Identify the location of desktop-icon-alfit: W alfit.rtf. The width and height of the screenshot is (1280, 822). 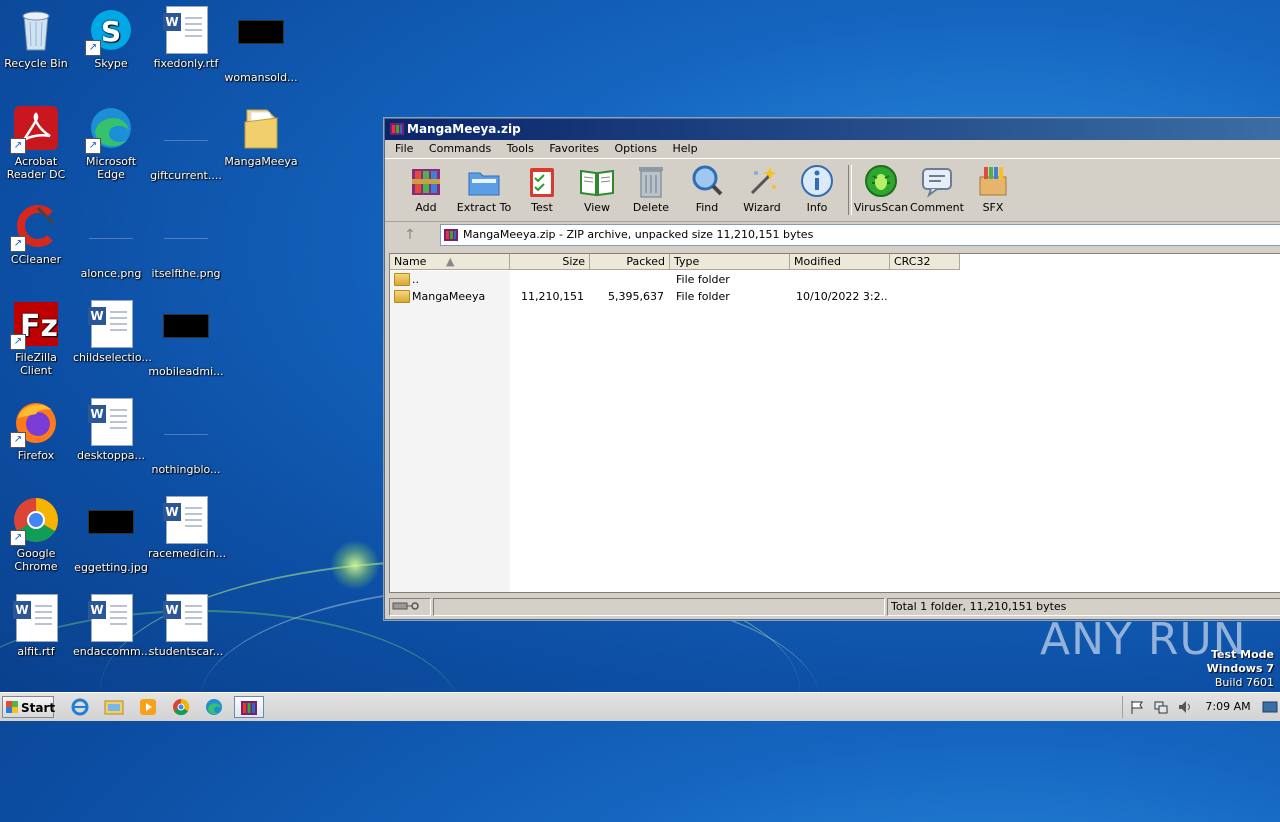
(37, 626).